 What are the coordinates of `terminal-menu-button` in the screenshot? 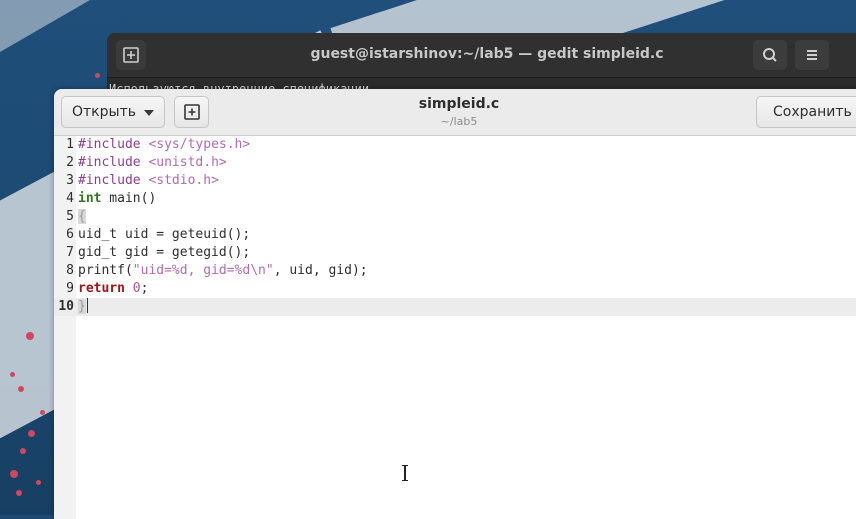 It's located at (812, 55).